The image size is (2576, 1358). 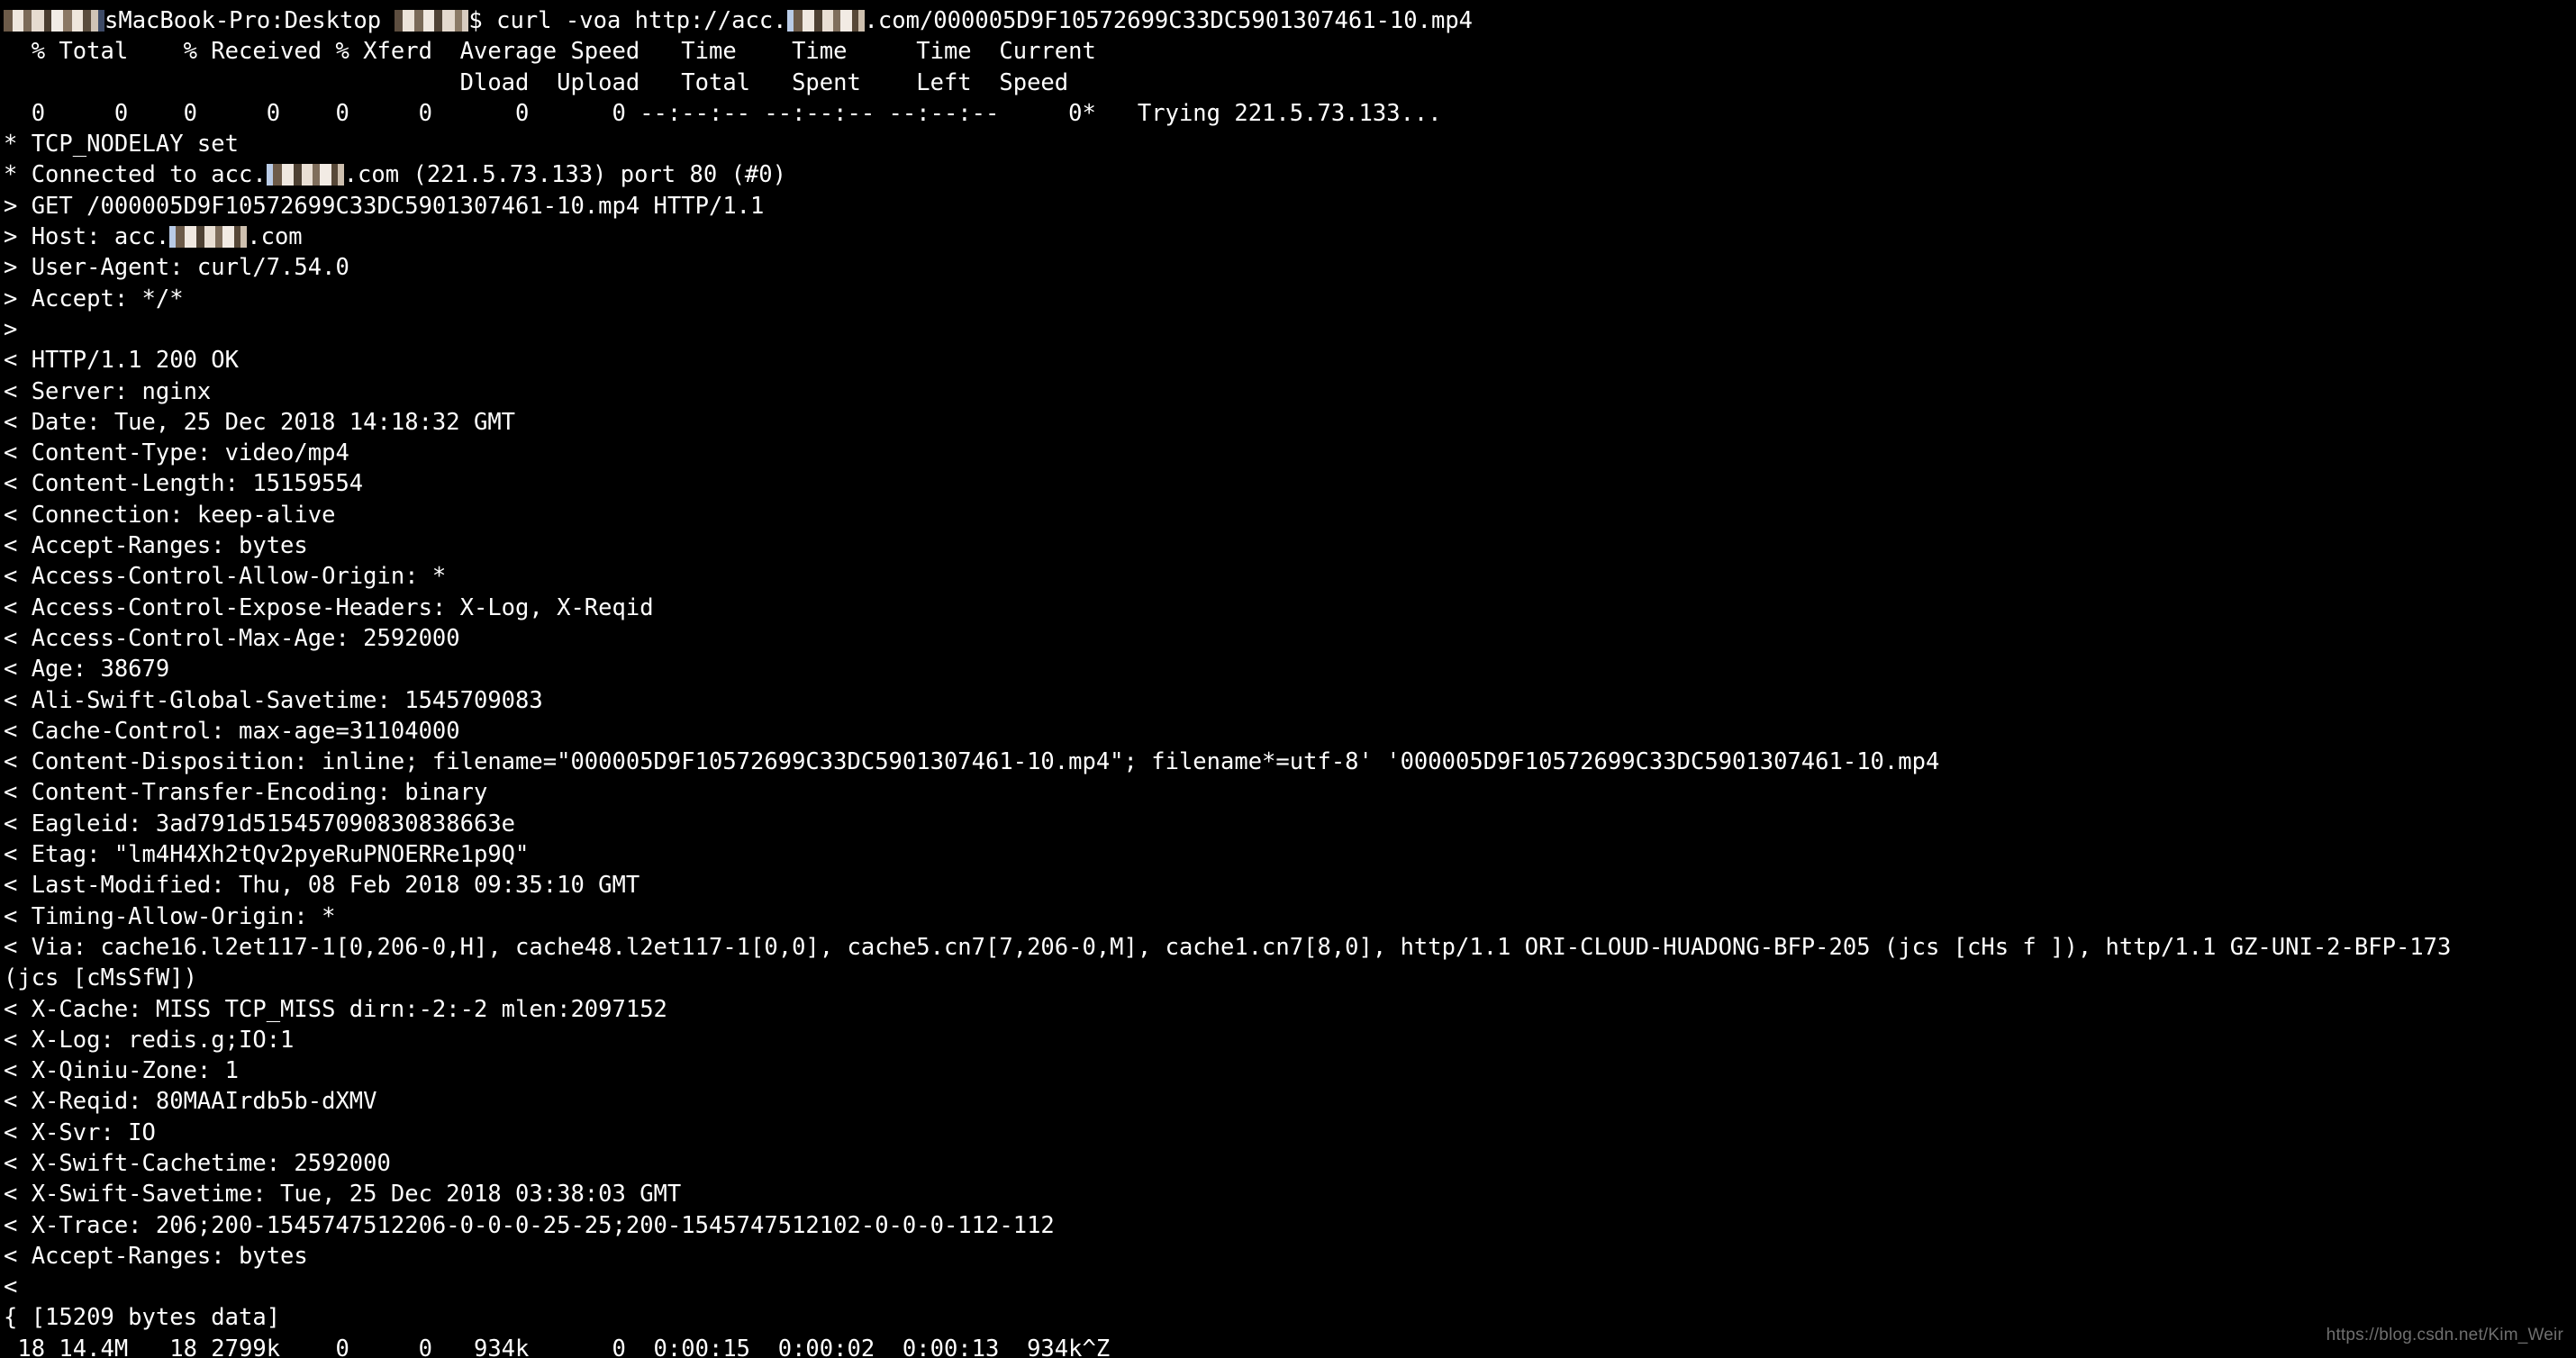 I want to click on prompt-dollar: $, so click(x=475, y=20).